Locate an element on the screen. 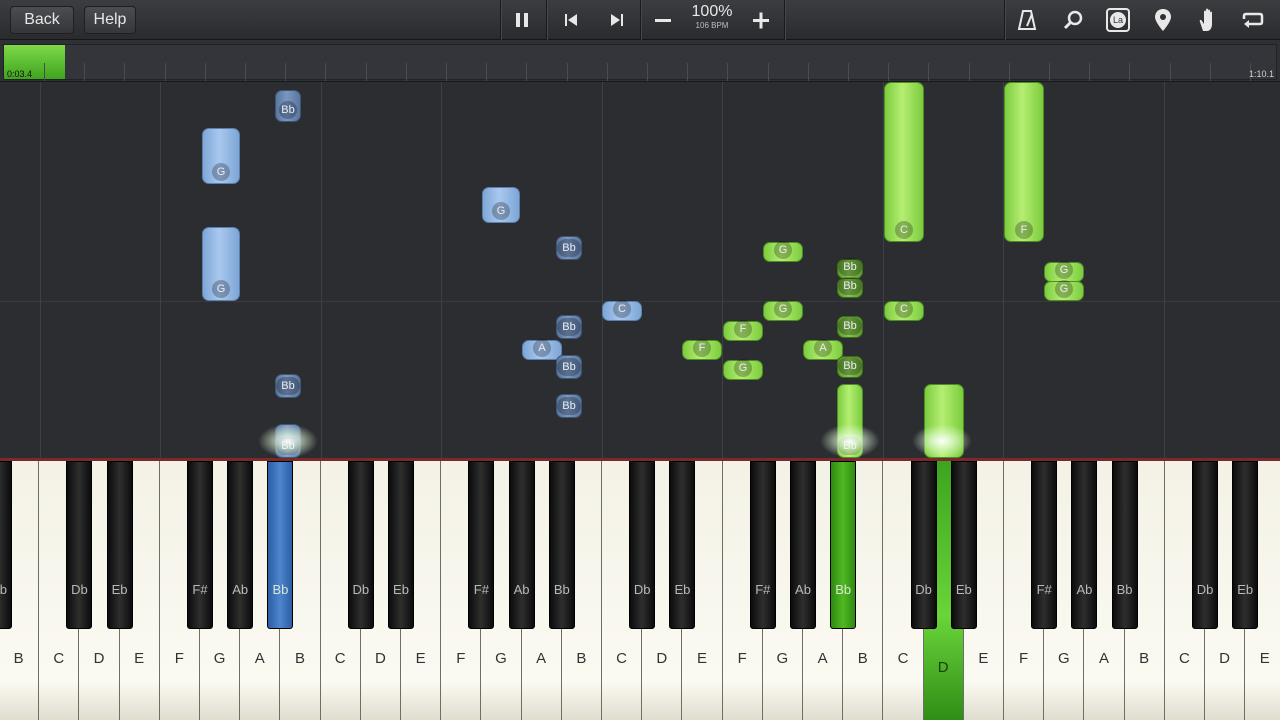 The image size is (1280, 720). toolbar: Back Help 100% 106 BPM La is located at coordinates (640, 20).